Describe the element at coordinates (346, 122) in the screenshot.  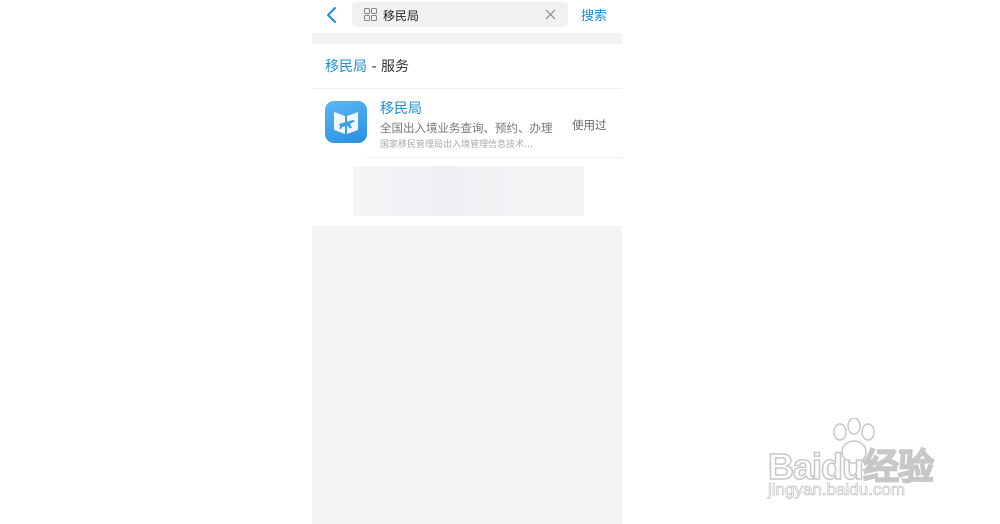
I see `immigration-app-icon` at that location.